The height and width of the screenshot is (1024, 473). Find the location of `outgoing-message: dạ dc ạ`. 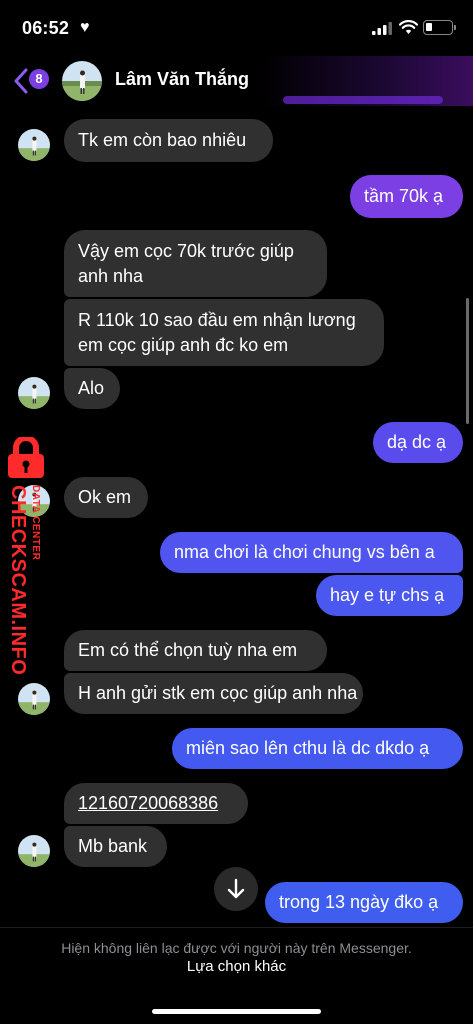

outgoing-message: dạ dc ạ is located at coordinates (418, 442).